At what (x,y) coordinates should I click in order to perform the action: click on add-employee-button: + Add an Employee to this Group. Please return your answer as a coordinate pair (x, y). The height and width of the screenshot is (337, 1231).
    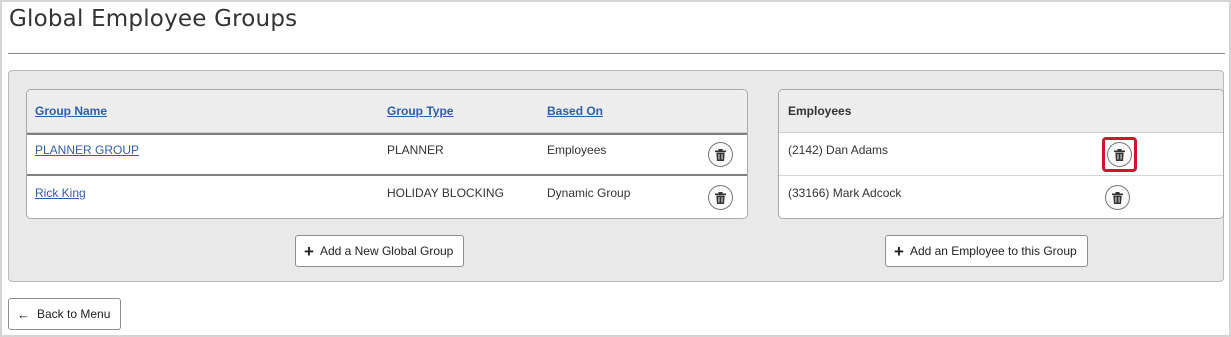
    Looking at the image, I should click on (986, 251).